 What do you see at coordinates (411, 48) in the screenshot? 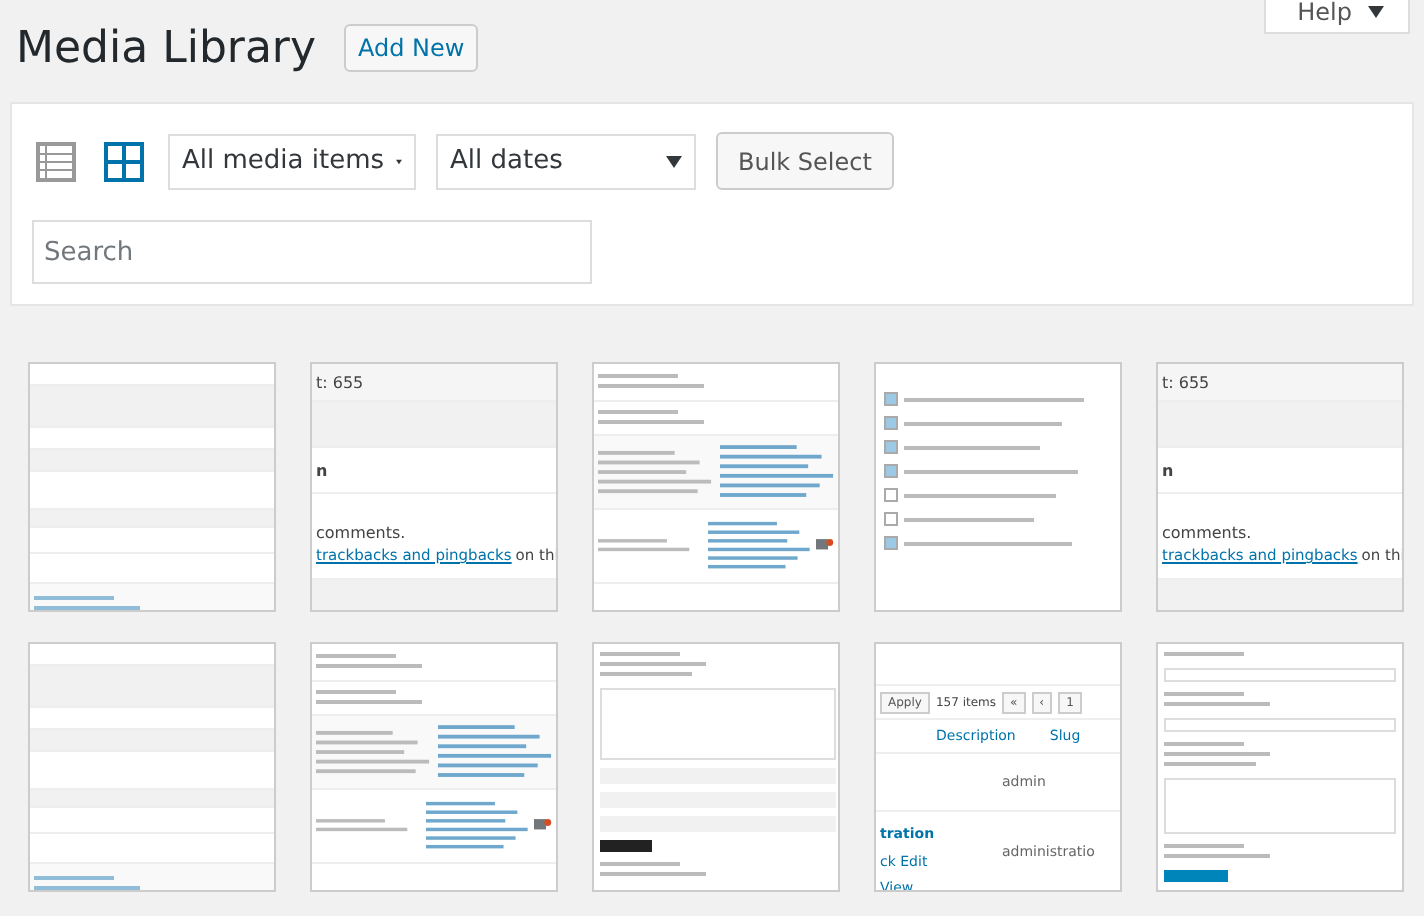
I see `add-new-button: Add New` at bounding box center [411, 48].